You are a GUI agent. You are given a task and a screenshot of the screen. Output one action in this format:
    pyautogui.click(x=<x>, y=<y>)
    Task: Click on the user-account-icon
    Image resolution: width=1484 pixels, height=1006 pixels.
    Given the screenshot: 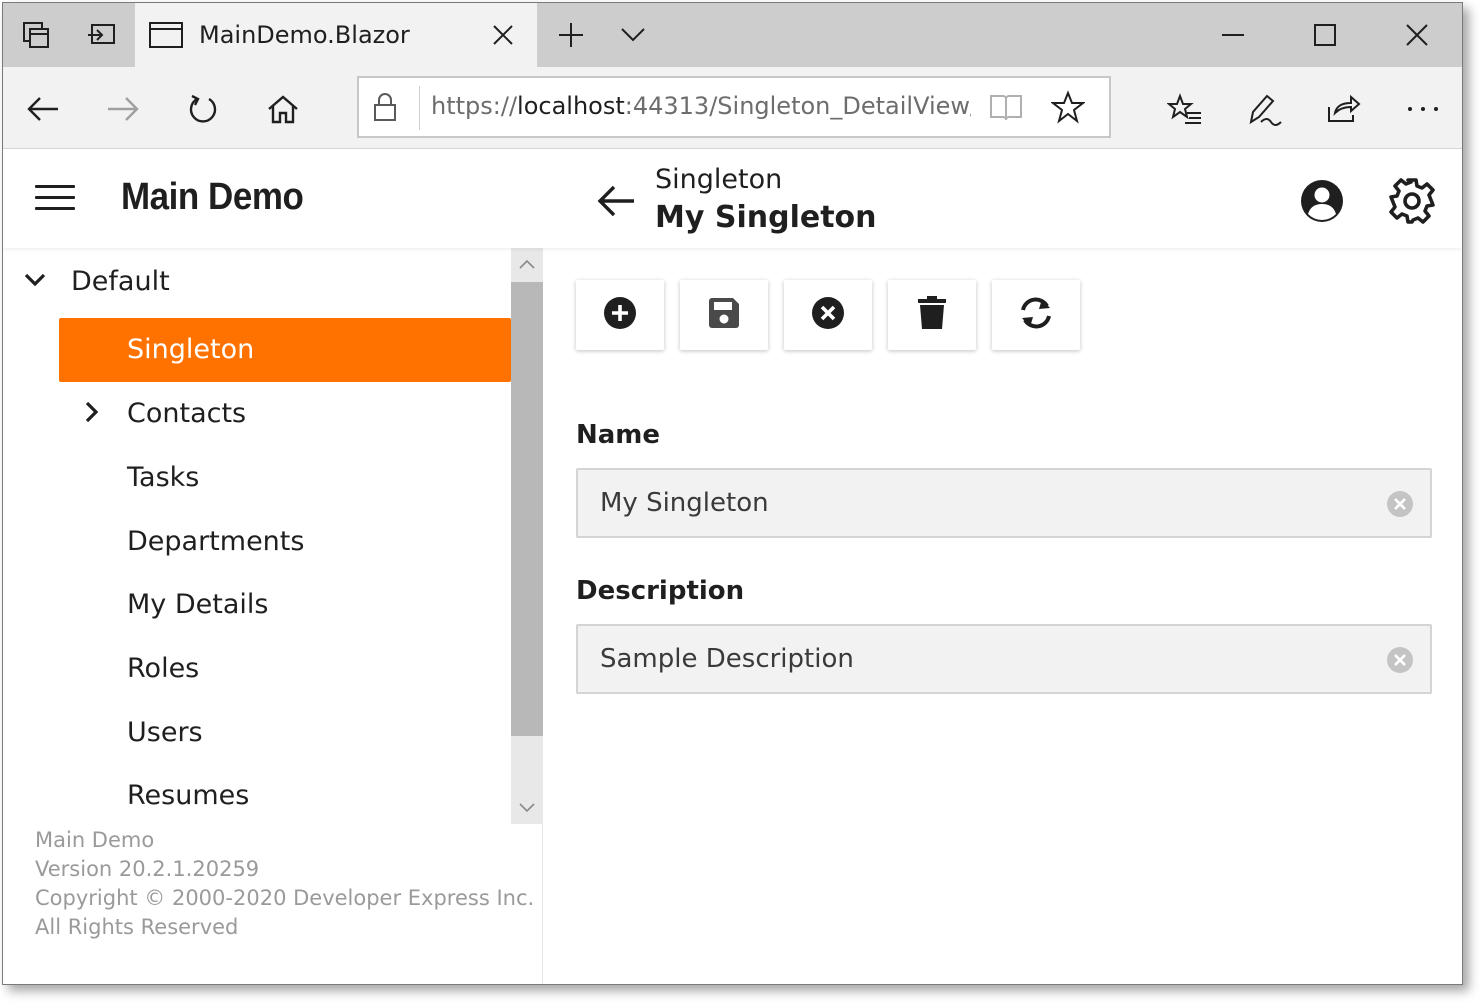 What is the action you would take?
    pyautogui.click(x=1322, y=201)
    